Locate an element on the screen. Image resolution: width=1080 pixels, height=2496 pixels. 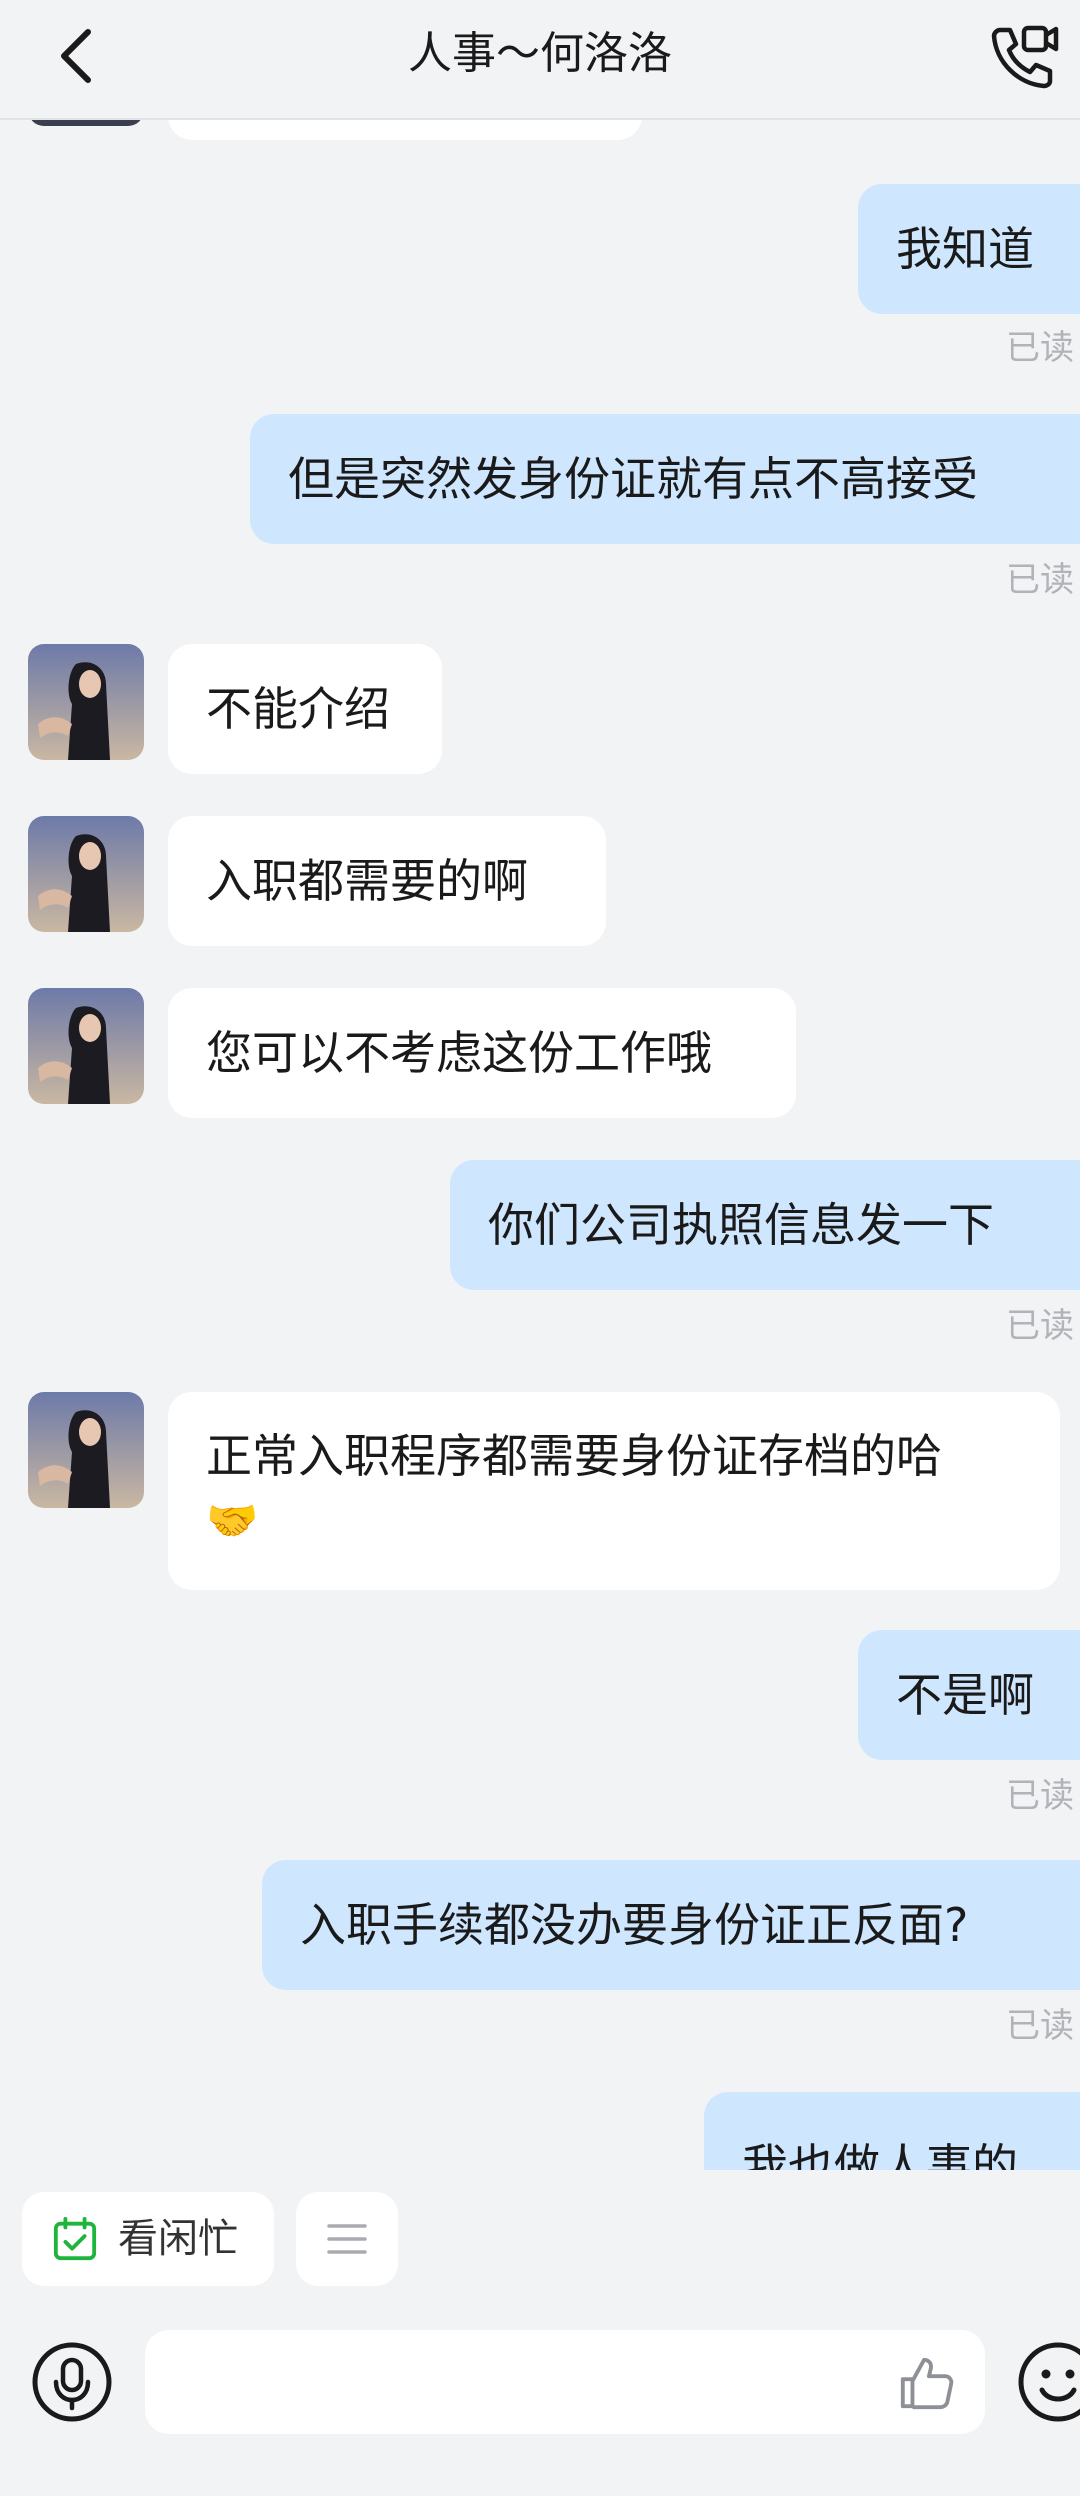
menu-icon is located at coordinates (347, 2239).